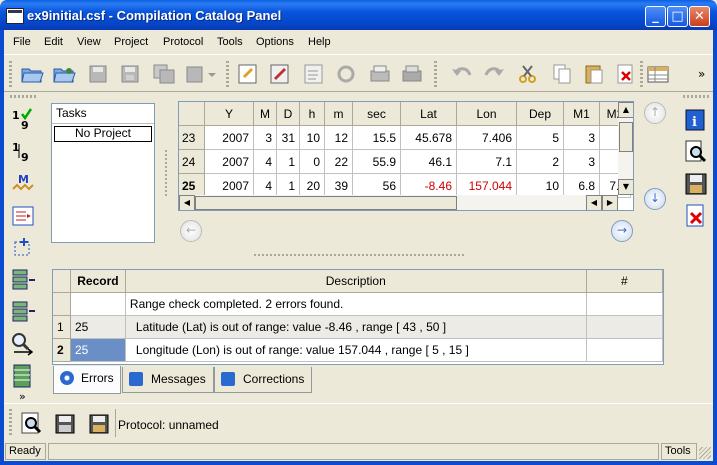  I want to click on checklist-icon, so click(314, 74).